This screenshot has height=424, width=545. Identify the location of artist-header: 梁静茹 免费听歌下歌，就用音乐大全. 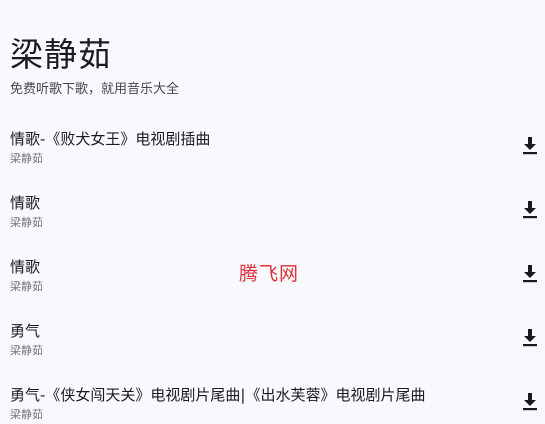
(94, 66).